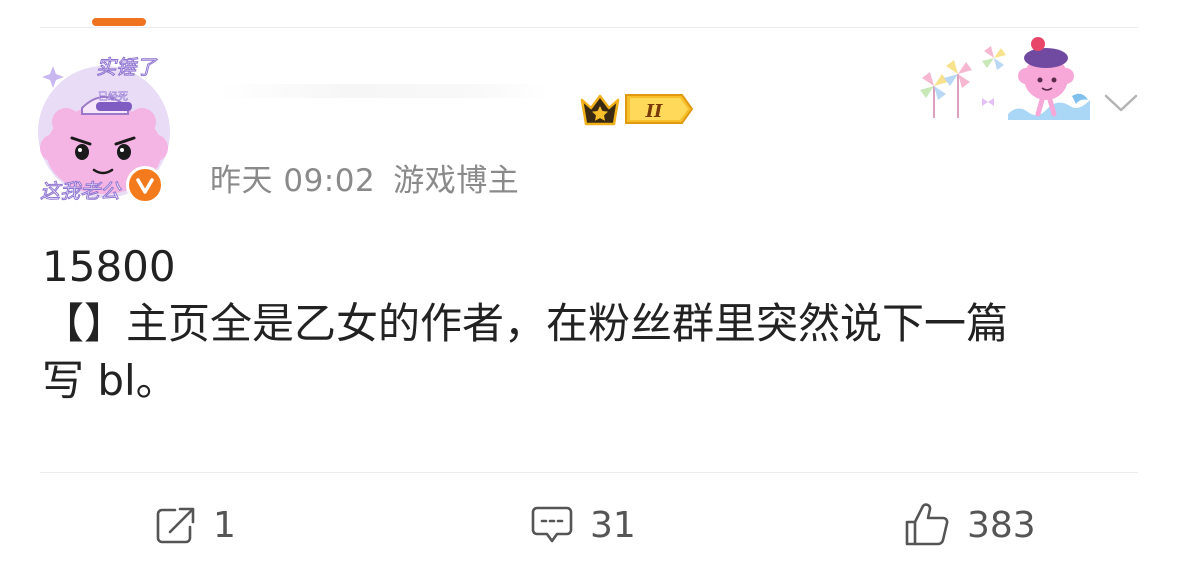 Image resolution: width=1178 pixels, height=573 pixels. I want to click on post-content-line: 写 bl。, so click(110, 380).